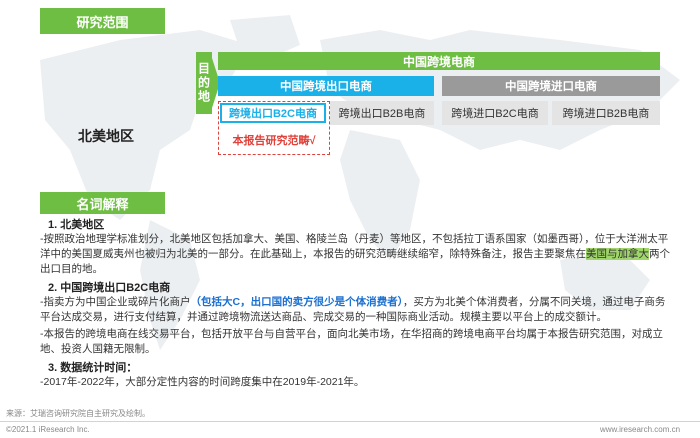  Describe the element at coordinates (551, 86) in the screenshot. I see `import-title: 中国跨境进口电商` at that location.